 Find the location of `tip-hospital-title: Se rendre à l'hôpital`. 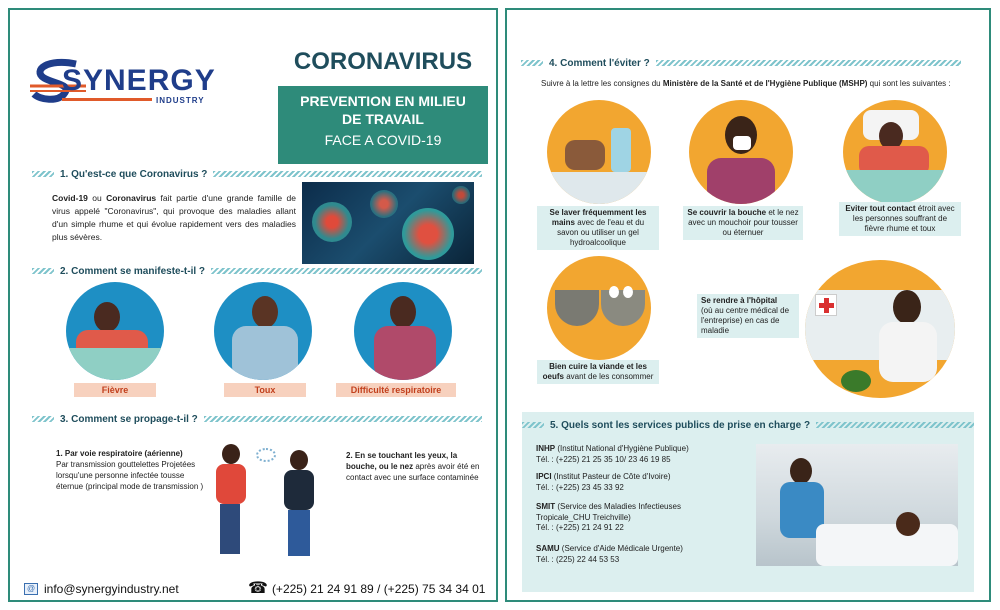

tip-hospital-title: Se rendre à l'hôpital is located at coordinates (739, 300).